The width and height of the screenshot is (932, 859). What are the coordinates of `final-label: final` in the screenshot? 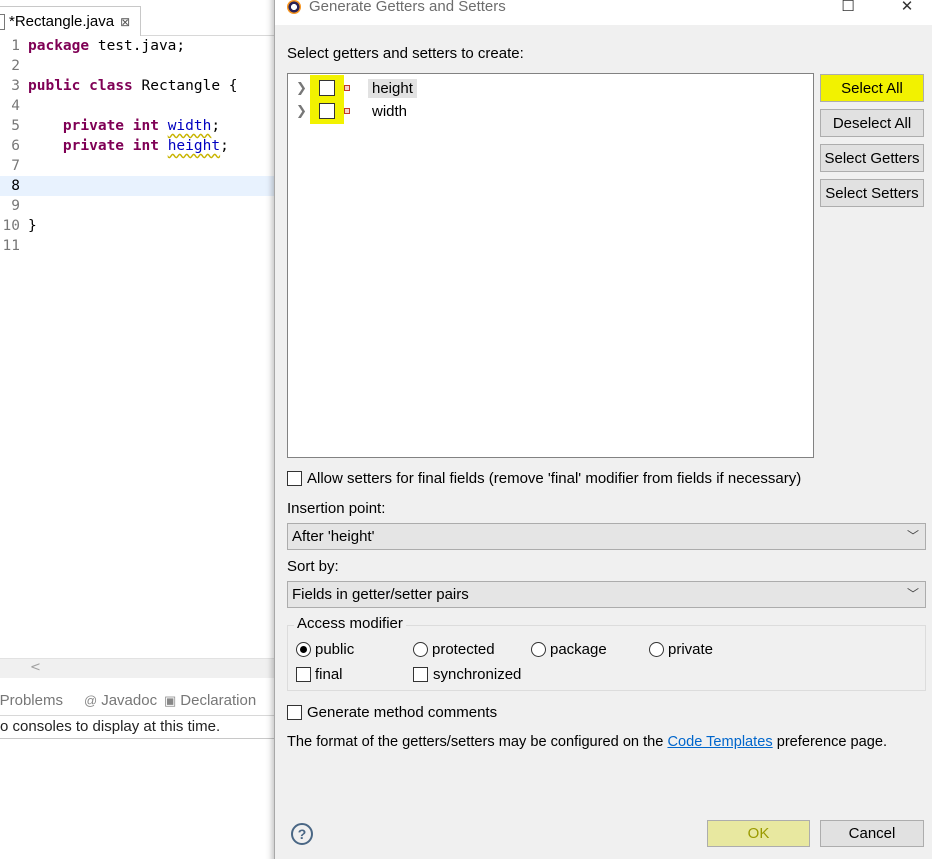 It's located at (329, 674).